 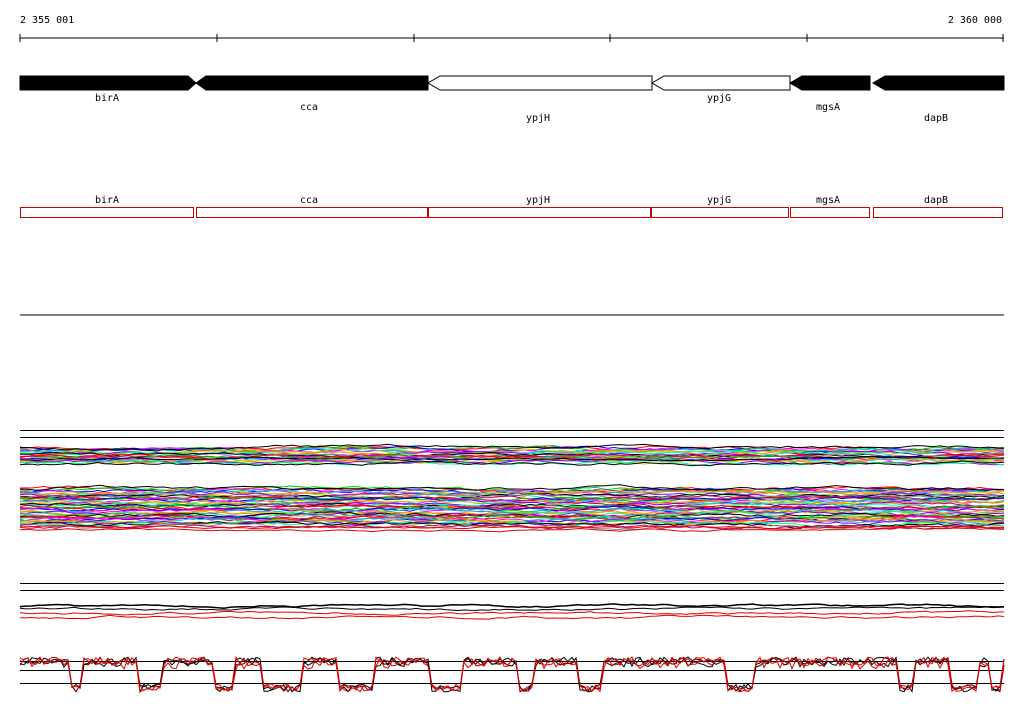 I want to click on feature-track: birA cca ypjH ypjG mgsA dapB, so click(x=511, y=206).